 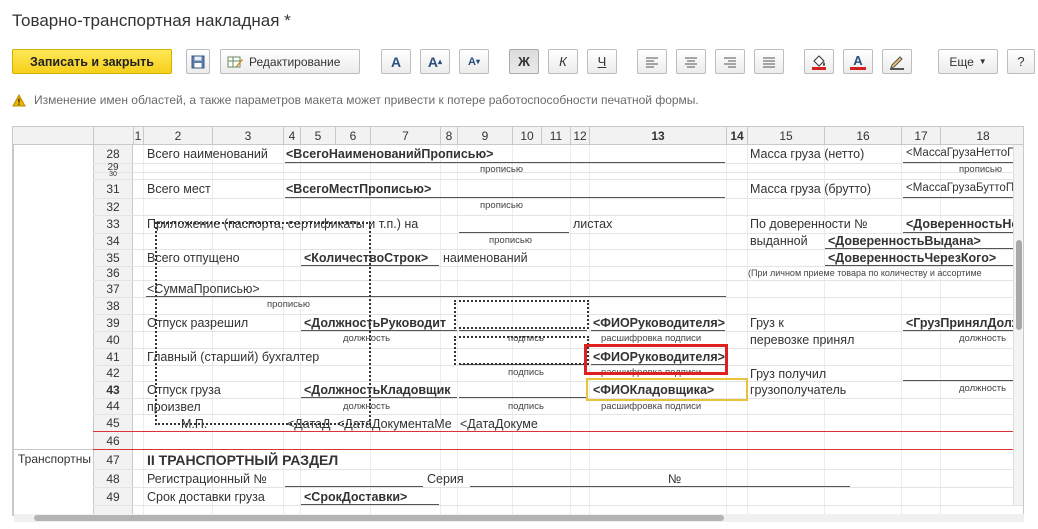 What do you see at coordinates (290, 61) in the screenshot?
I see `edit-mode-button: Редактирование` at bounding box center [290, 61].